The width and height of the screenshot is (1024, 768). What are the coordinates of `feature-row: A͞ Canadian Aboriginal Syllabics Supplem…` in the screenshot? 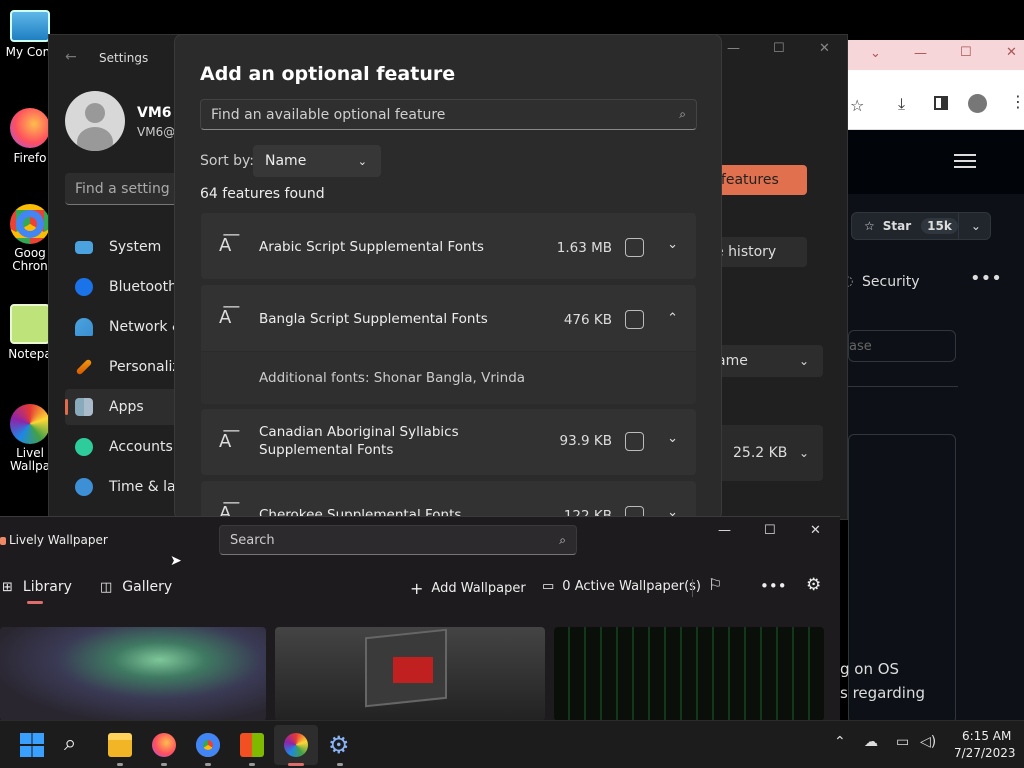 It's located at (448, 442).